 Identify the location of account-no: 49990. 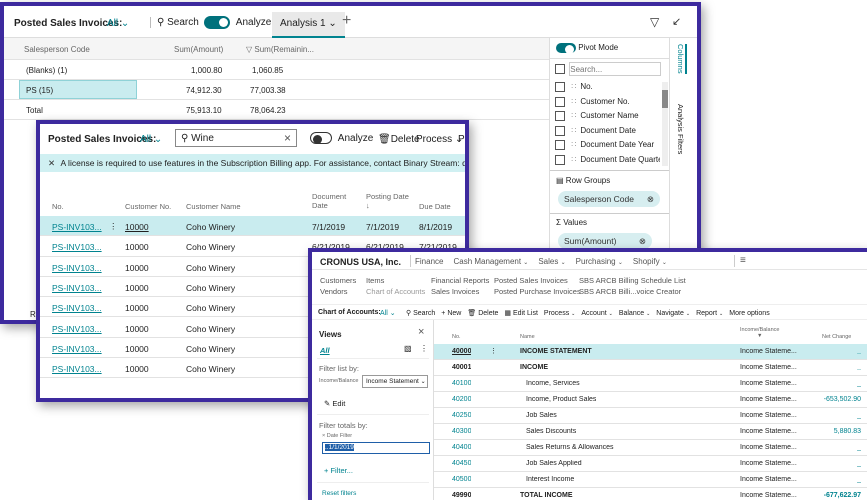
(461, 495).